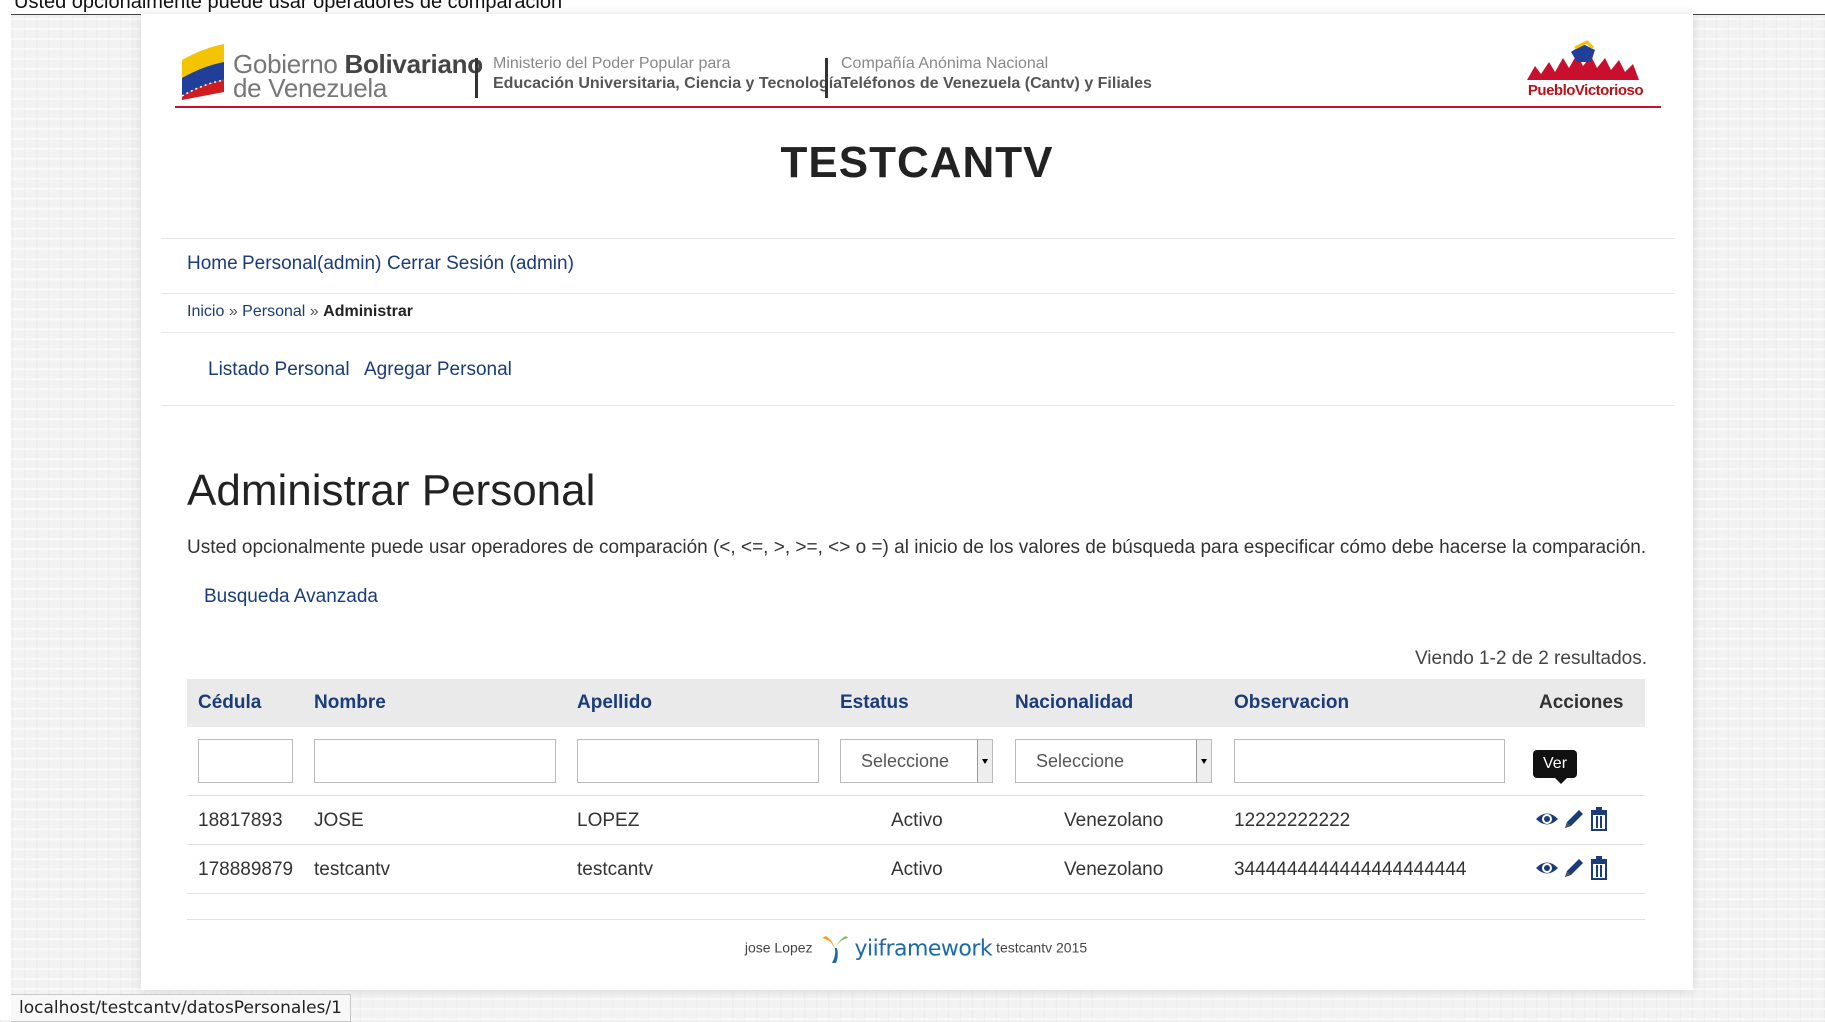 The image size is (1825, 1022). Describe the element at coordinates (1291, 703) in the screenshot. I see `column-header-observacion: Observacion` at that location.